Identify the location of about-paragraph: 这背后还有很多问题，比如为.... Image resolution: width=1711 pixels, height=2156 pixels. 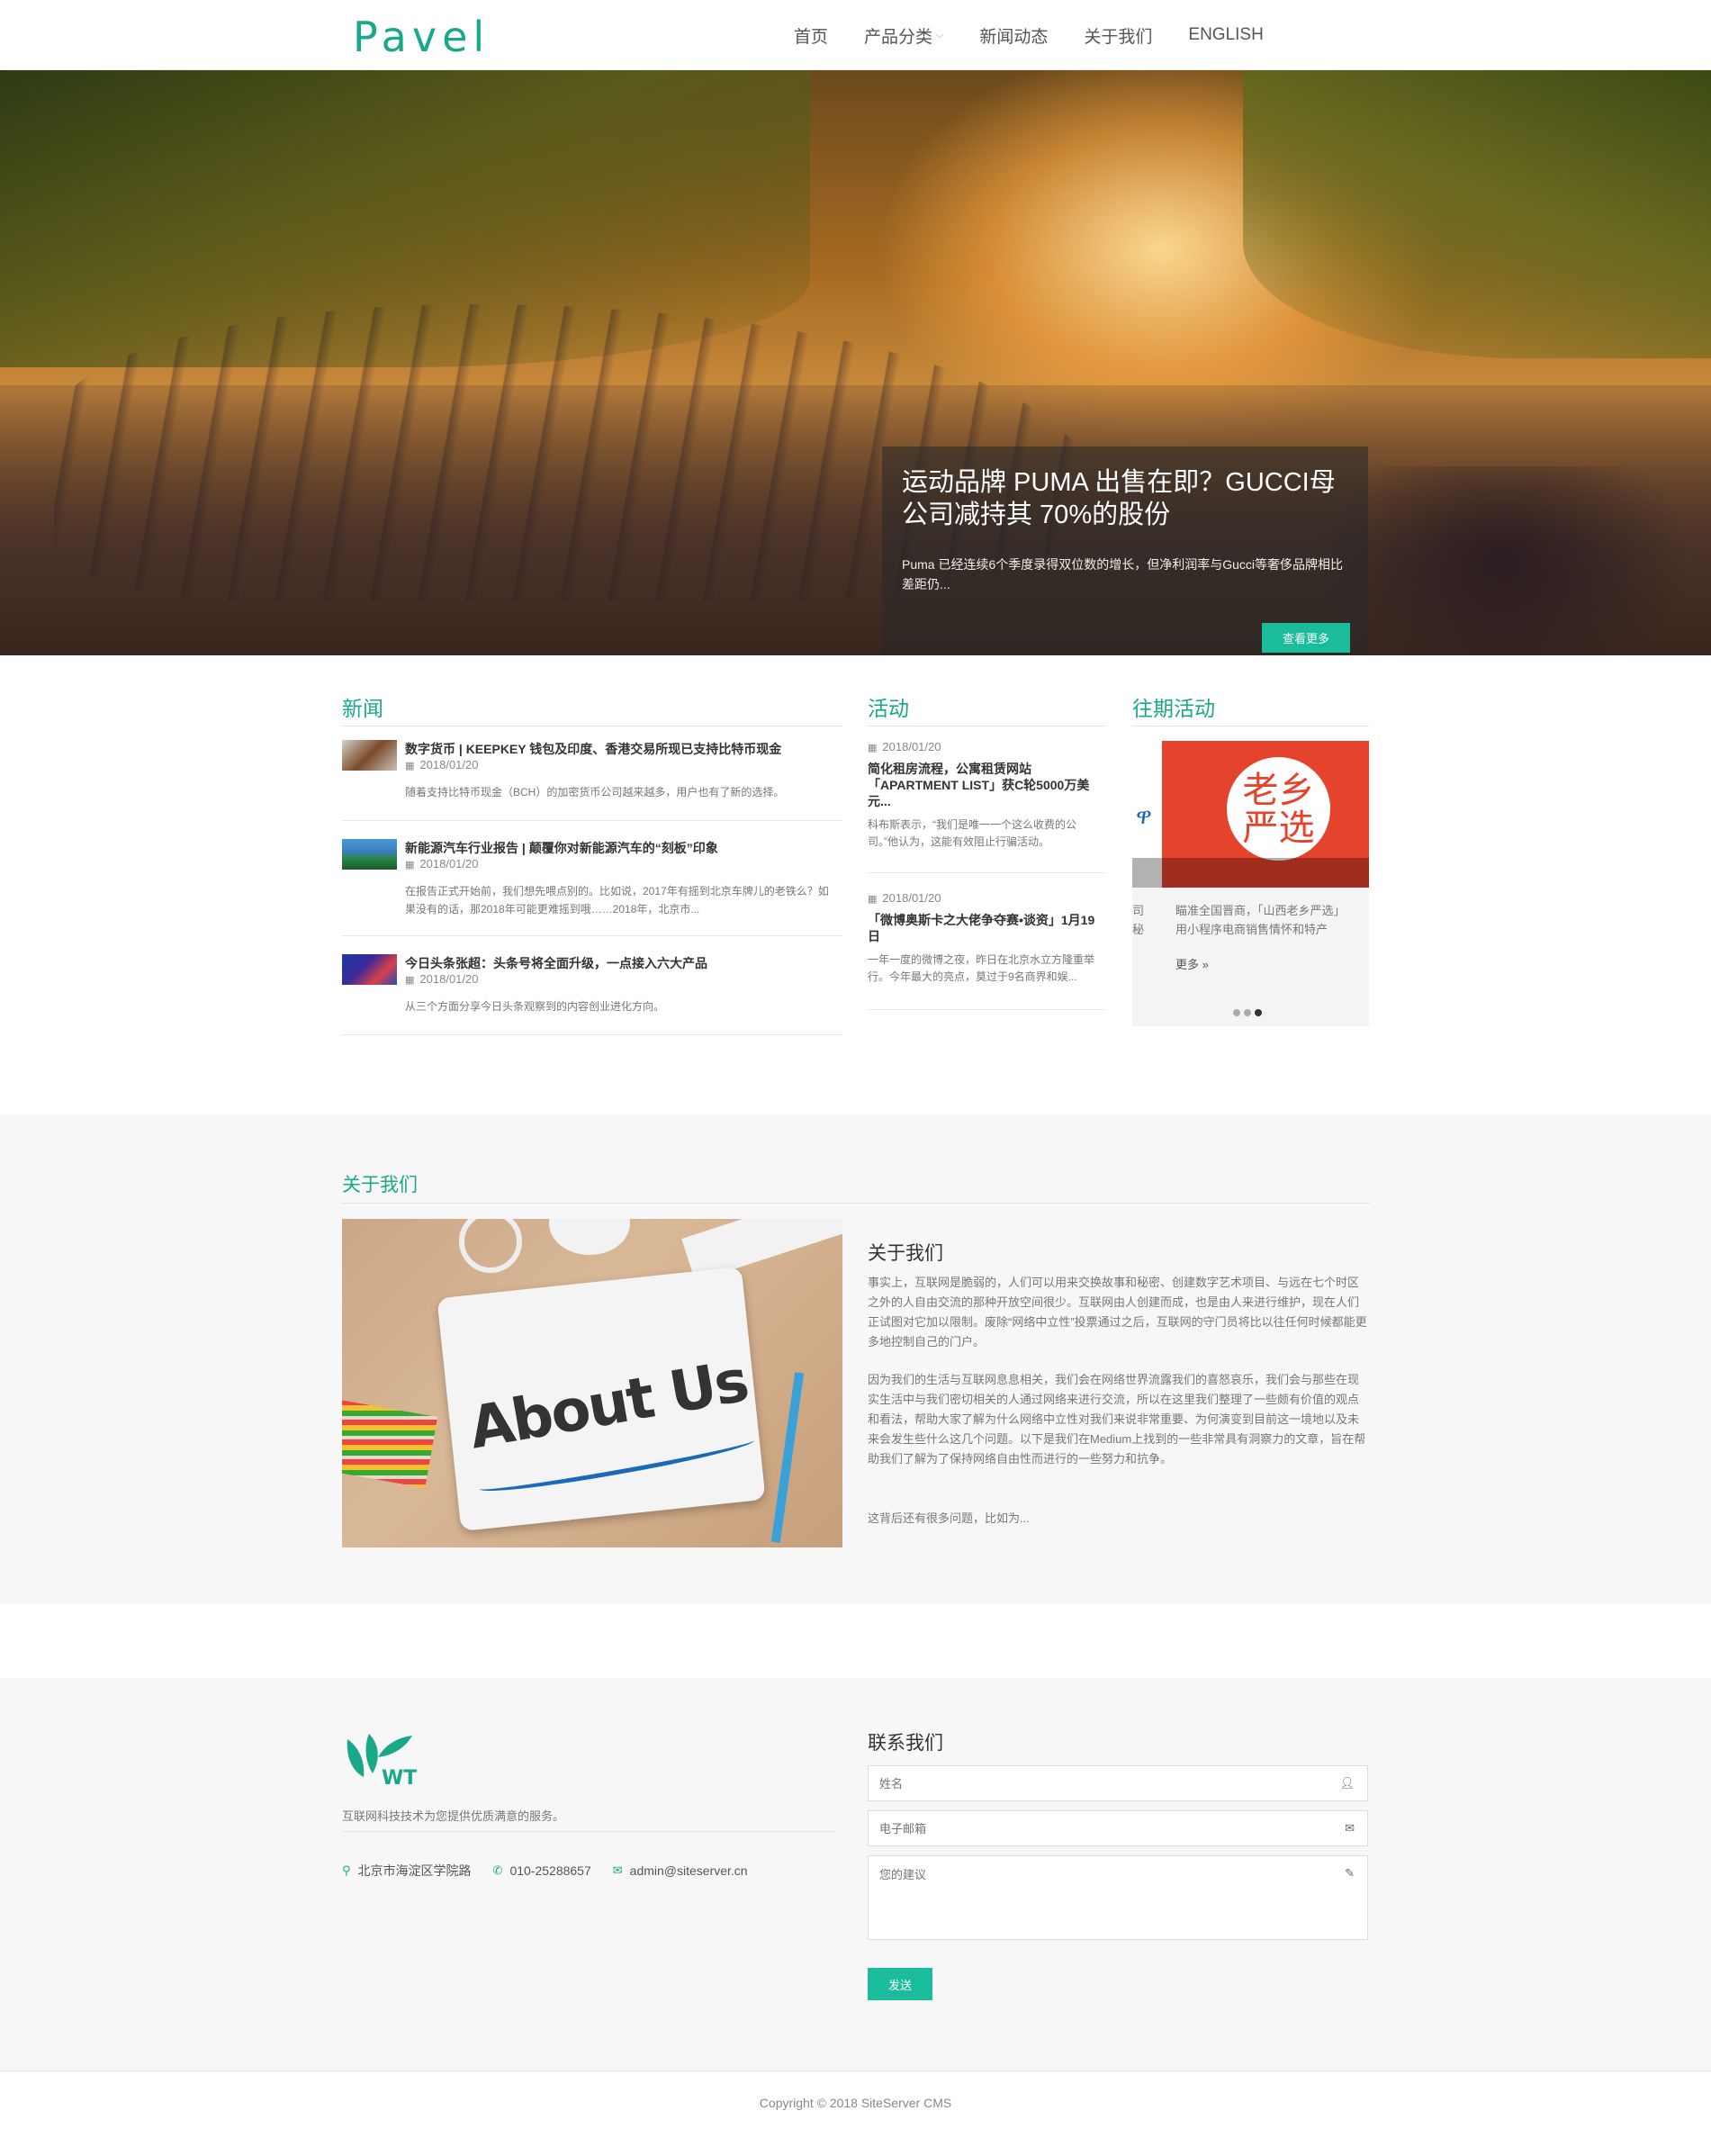
(949, 1518).